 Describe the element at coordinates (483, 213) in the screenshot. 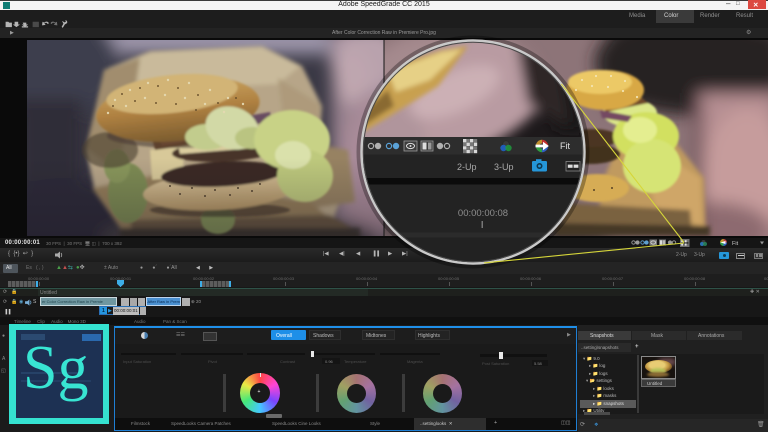

I see `svg-text: 00:00:00:08` at that location.